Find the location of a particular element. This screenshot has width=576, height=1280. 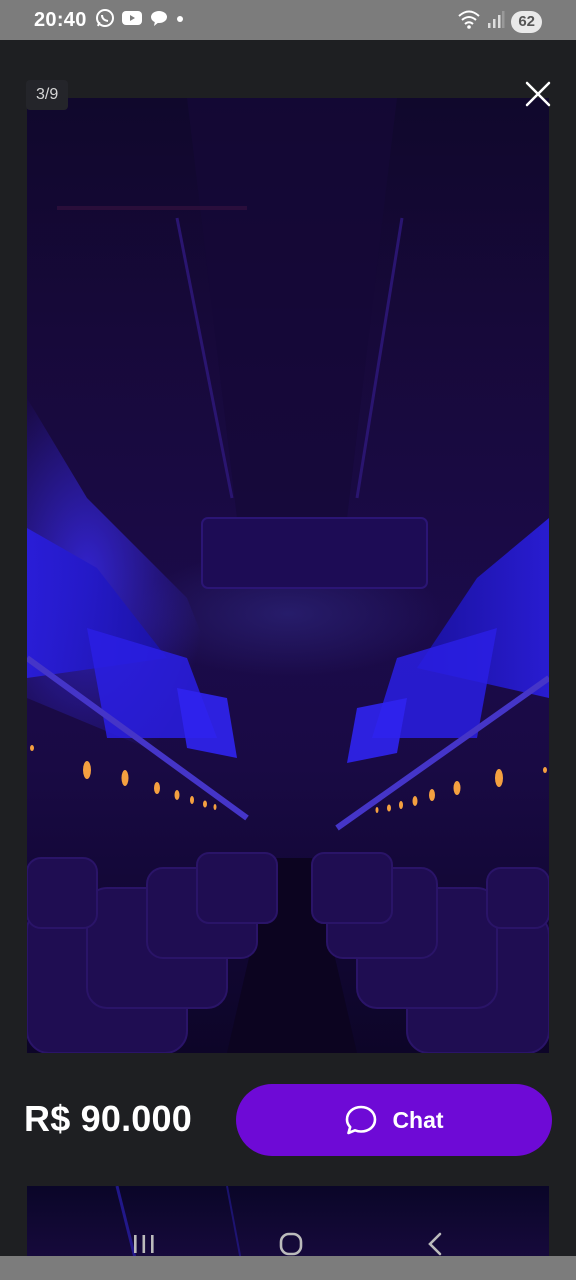

chat-button: Chat is located at coordinates (394, 1120).